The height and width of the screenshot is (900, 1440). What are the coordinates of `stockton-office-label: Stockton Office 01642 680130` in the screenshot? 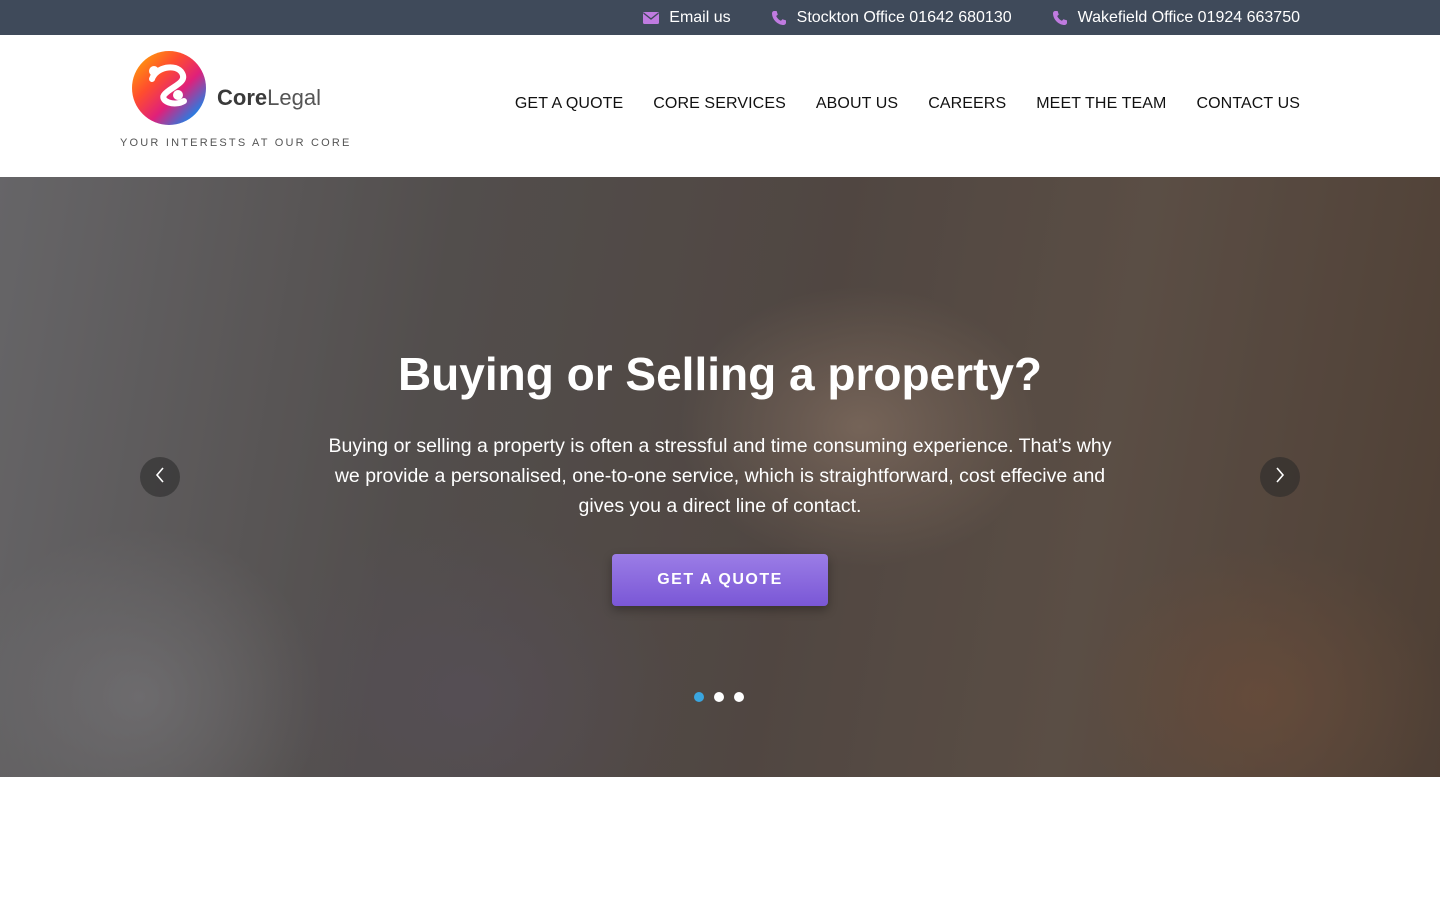 It's located at (904, 17).